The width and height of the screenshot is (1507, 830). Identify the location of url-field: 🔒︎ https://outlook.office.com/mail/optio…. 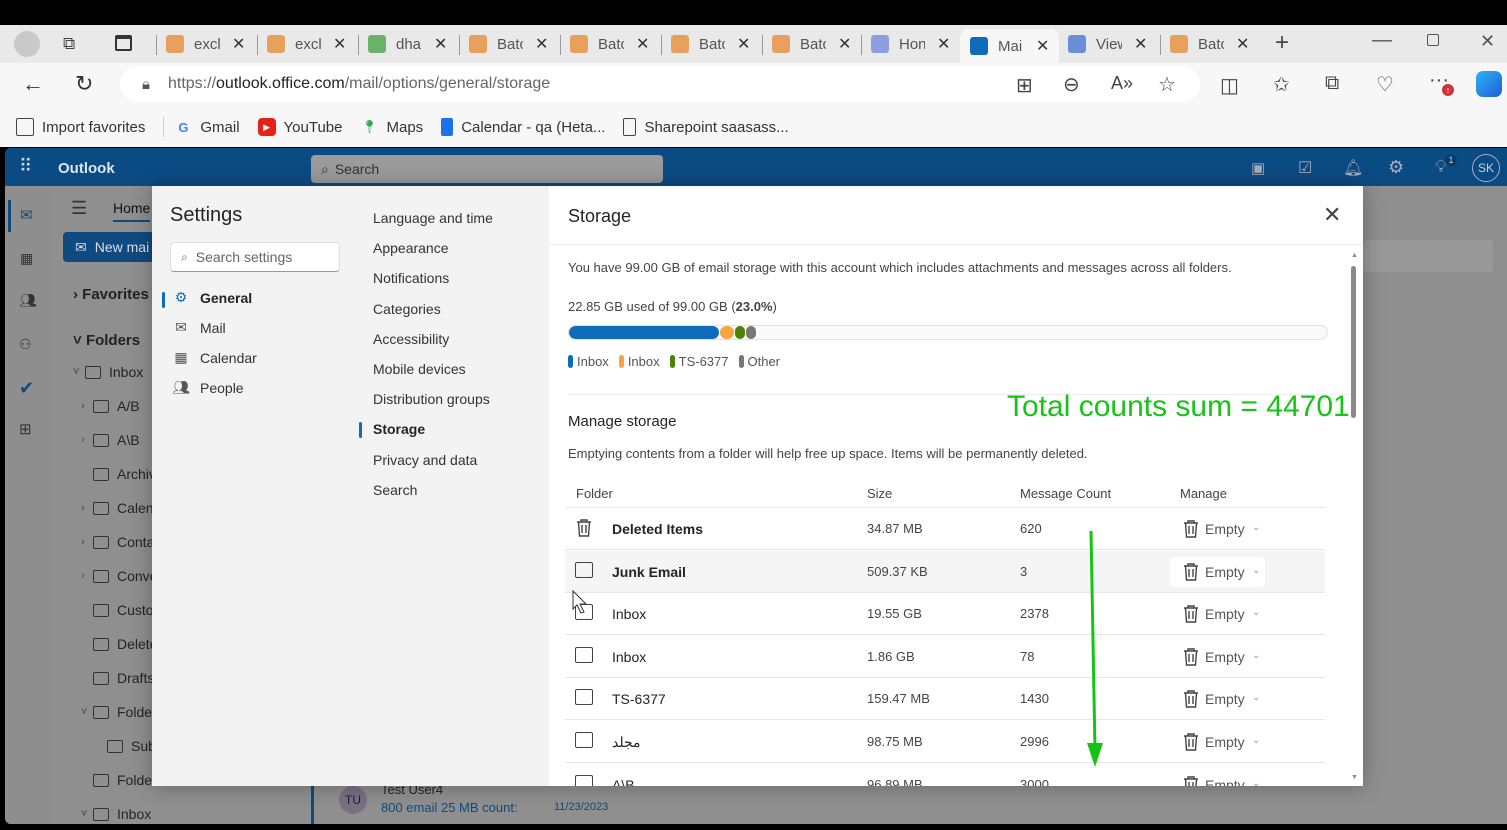
(560, 84).